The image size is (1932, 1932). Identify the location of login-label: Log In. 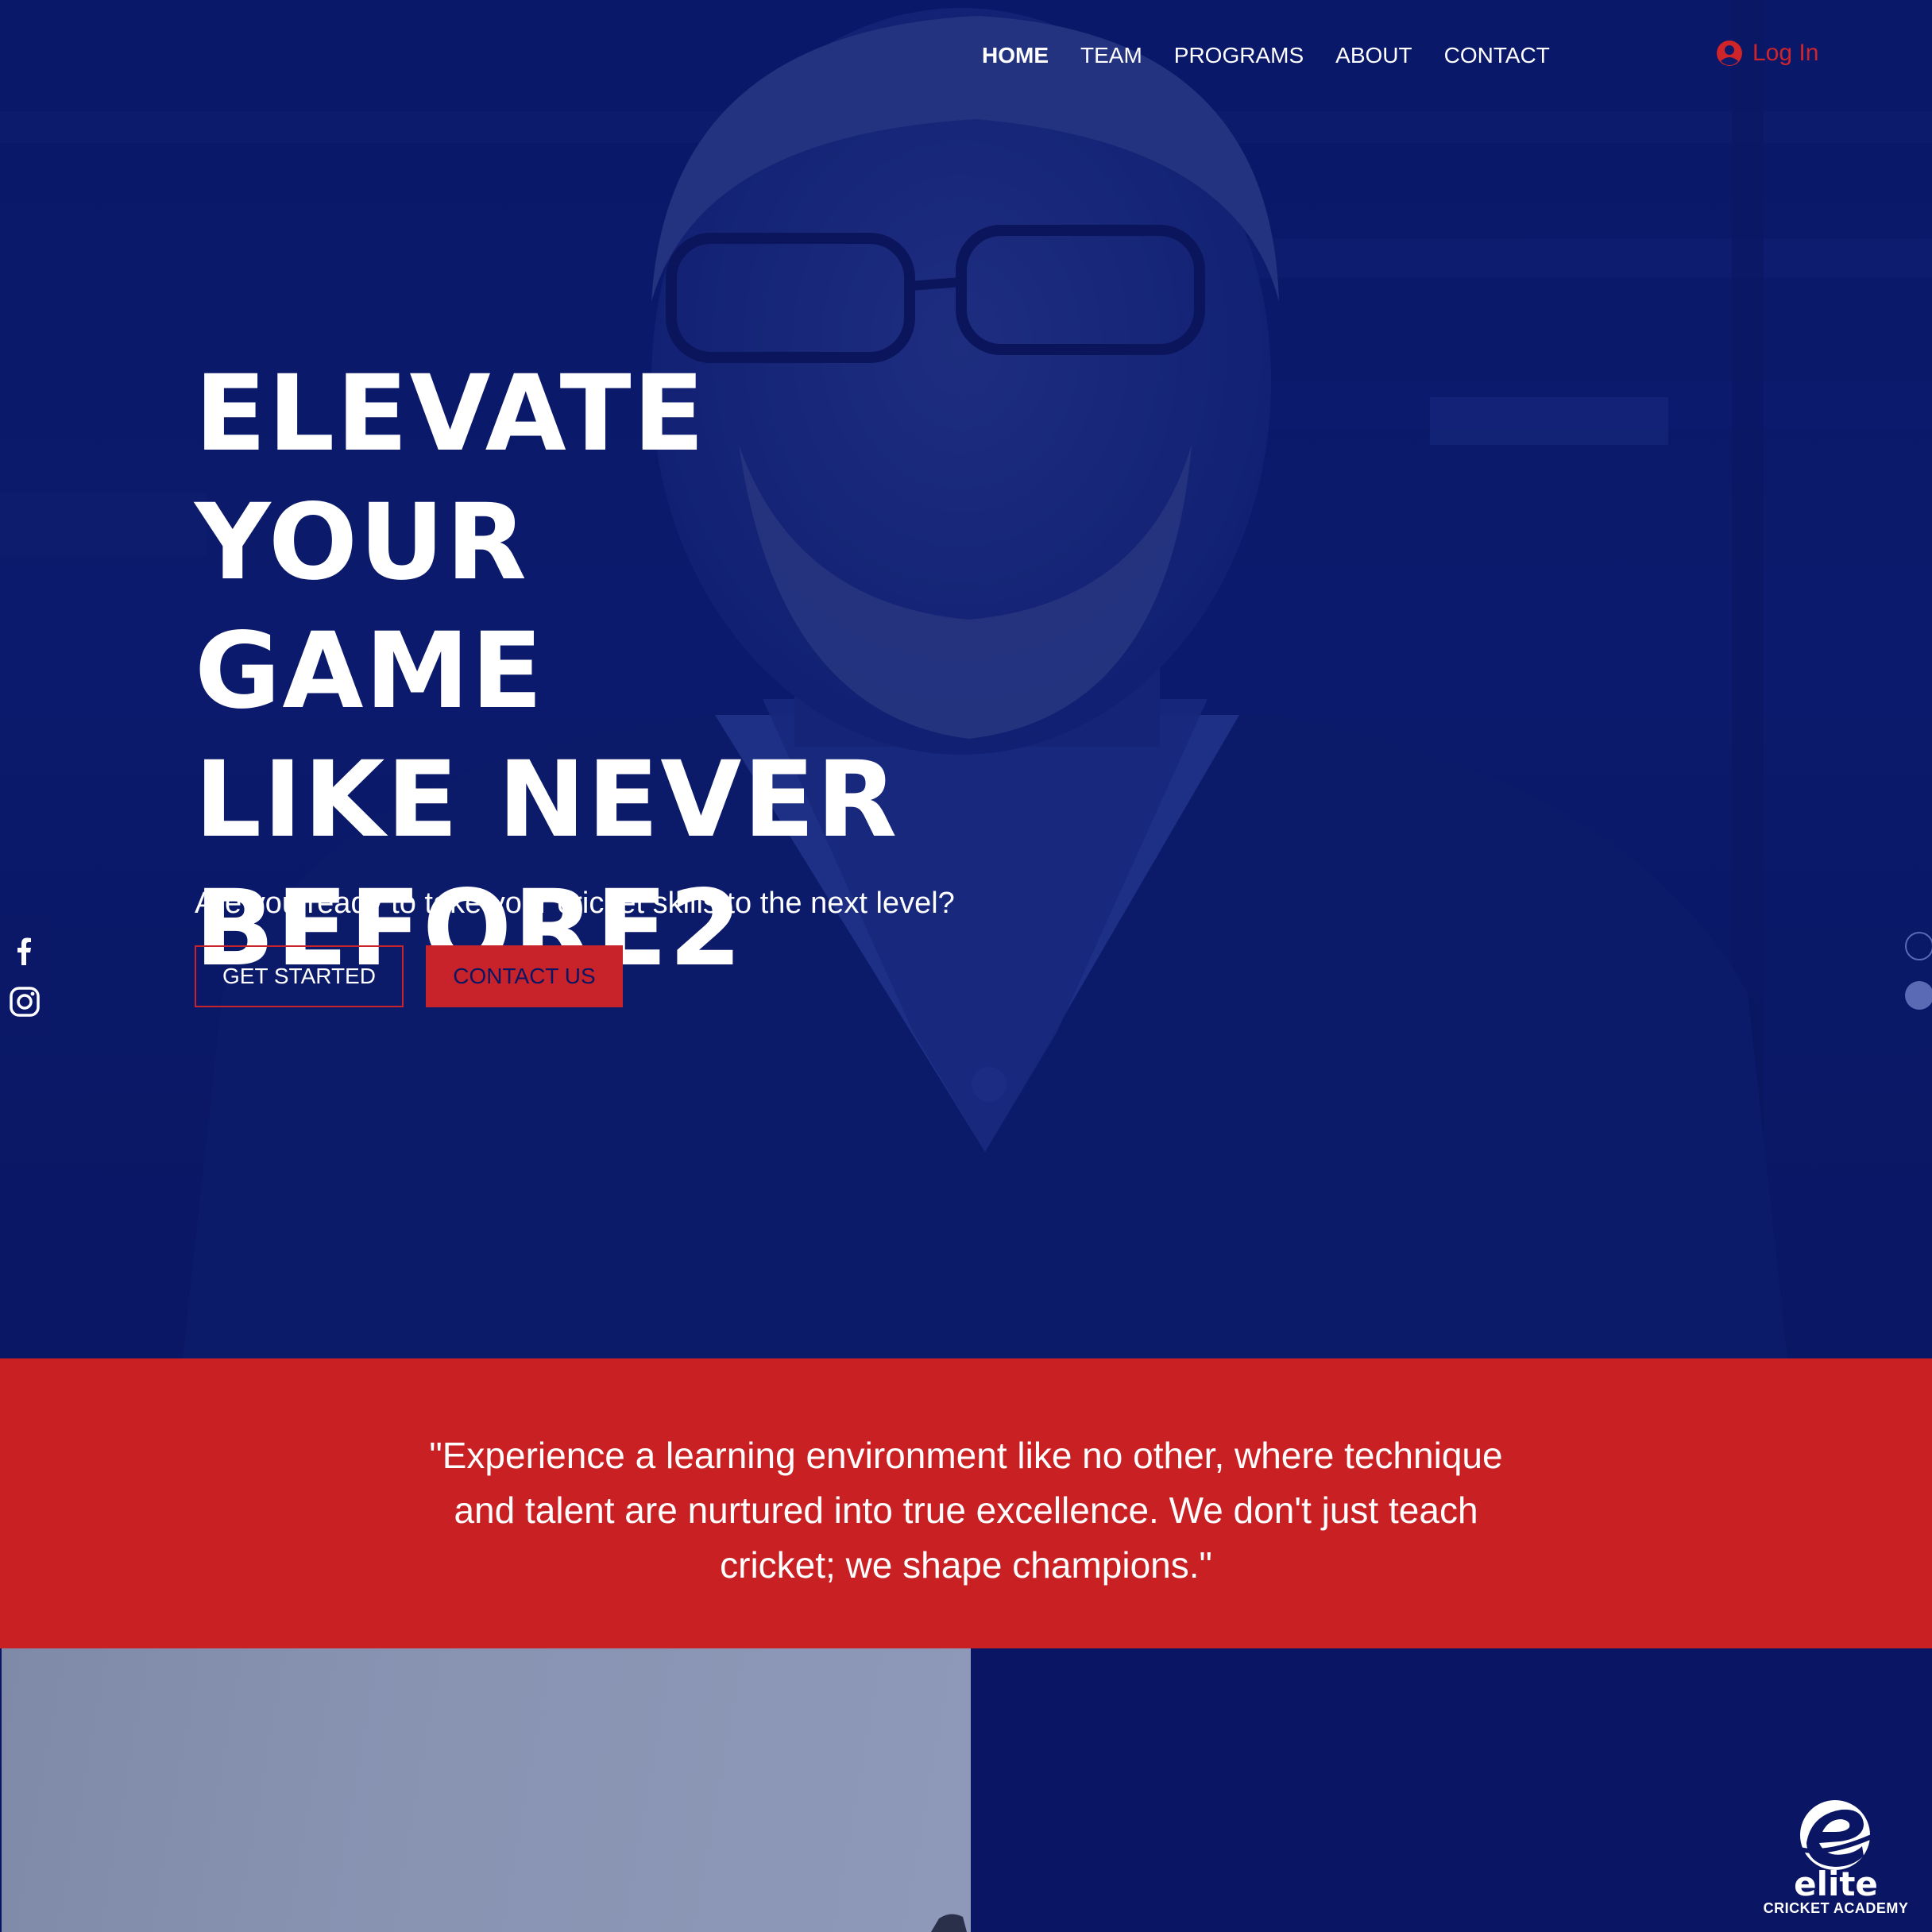
(1786, 53).